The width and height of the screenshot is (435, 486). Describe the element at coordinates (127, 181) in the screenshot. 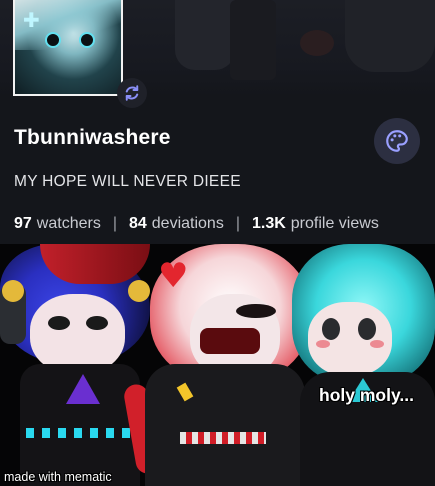

I see `profile-tagline: MY HOPE WILL NEVER DIEEE` at that location.